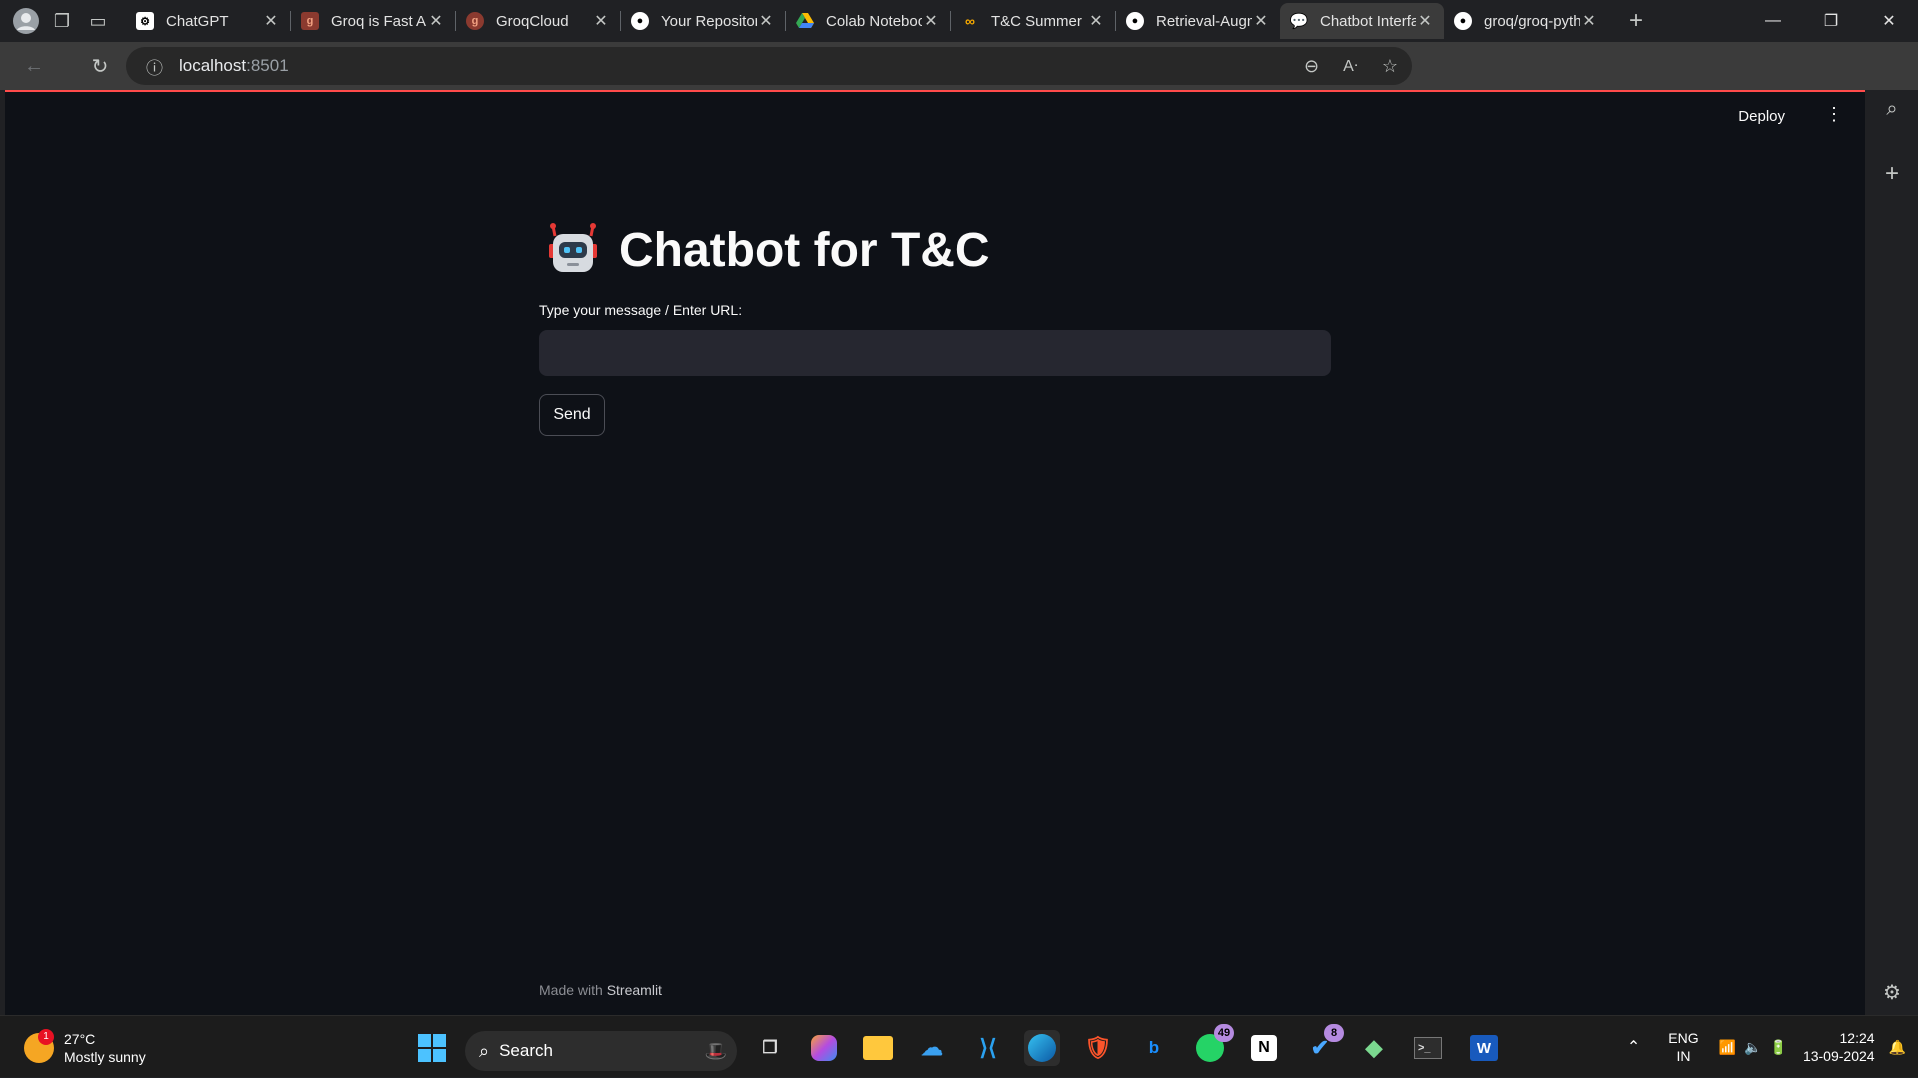 Image resolution: width=1918 pixels, height=1078 pixels. Describe the element at coordinates (634, 990) in the screenshot. I see `streamlit-link: Streamlit` at that location.